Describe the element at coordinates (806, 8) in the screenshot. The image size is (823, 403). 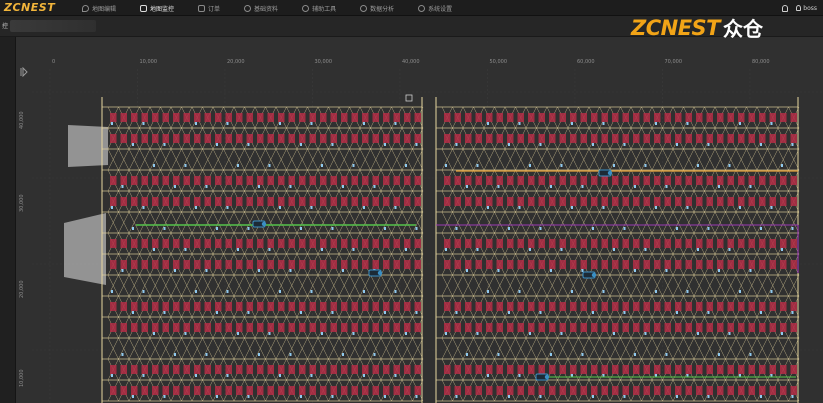
I see `user-menu: boss` at that location.